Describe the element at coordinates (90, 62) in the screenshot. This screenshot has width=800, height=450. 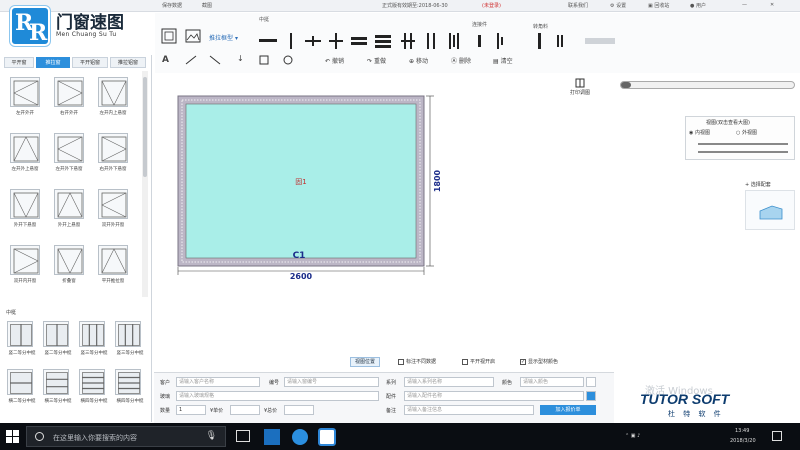
I see `tab-casement-alu: 平开铝窗` at that location.